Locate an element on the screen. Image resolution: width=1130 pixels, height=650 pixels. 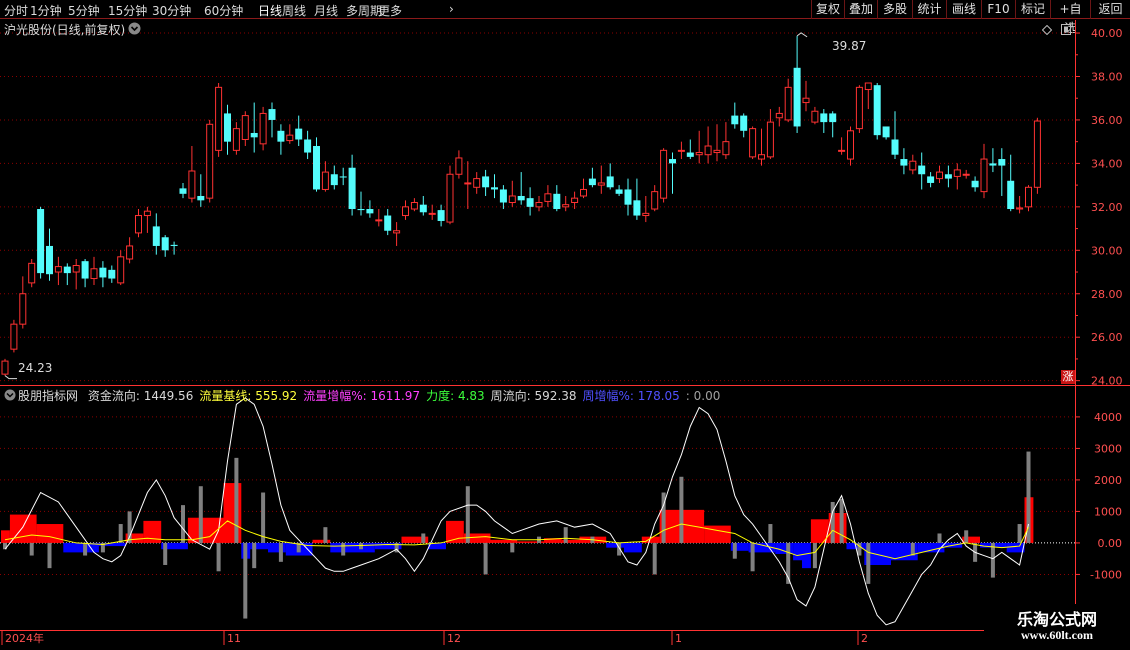
price-tick-label: 40.00 is located at coordinates (1107, 33).